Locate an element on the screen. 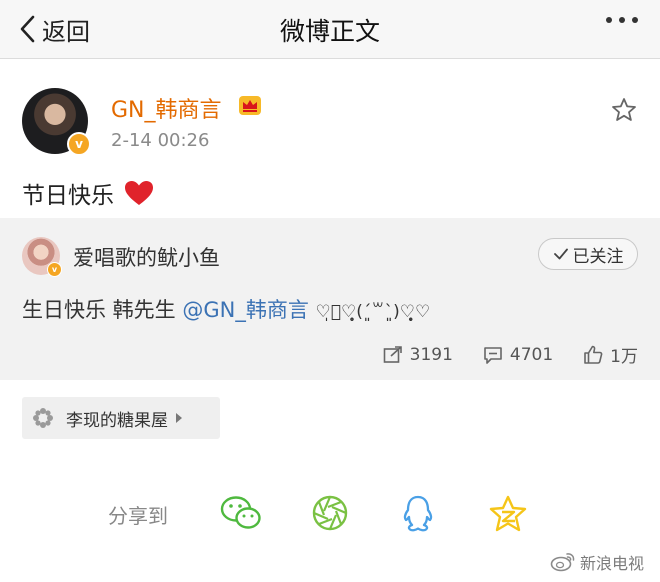 This screenshot has width=660, height=582. following-button: 已关注 is located at coordinates (588, 254).